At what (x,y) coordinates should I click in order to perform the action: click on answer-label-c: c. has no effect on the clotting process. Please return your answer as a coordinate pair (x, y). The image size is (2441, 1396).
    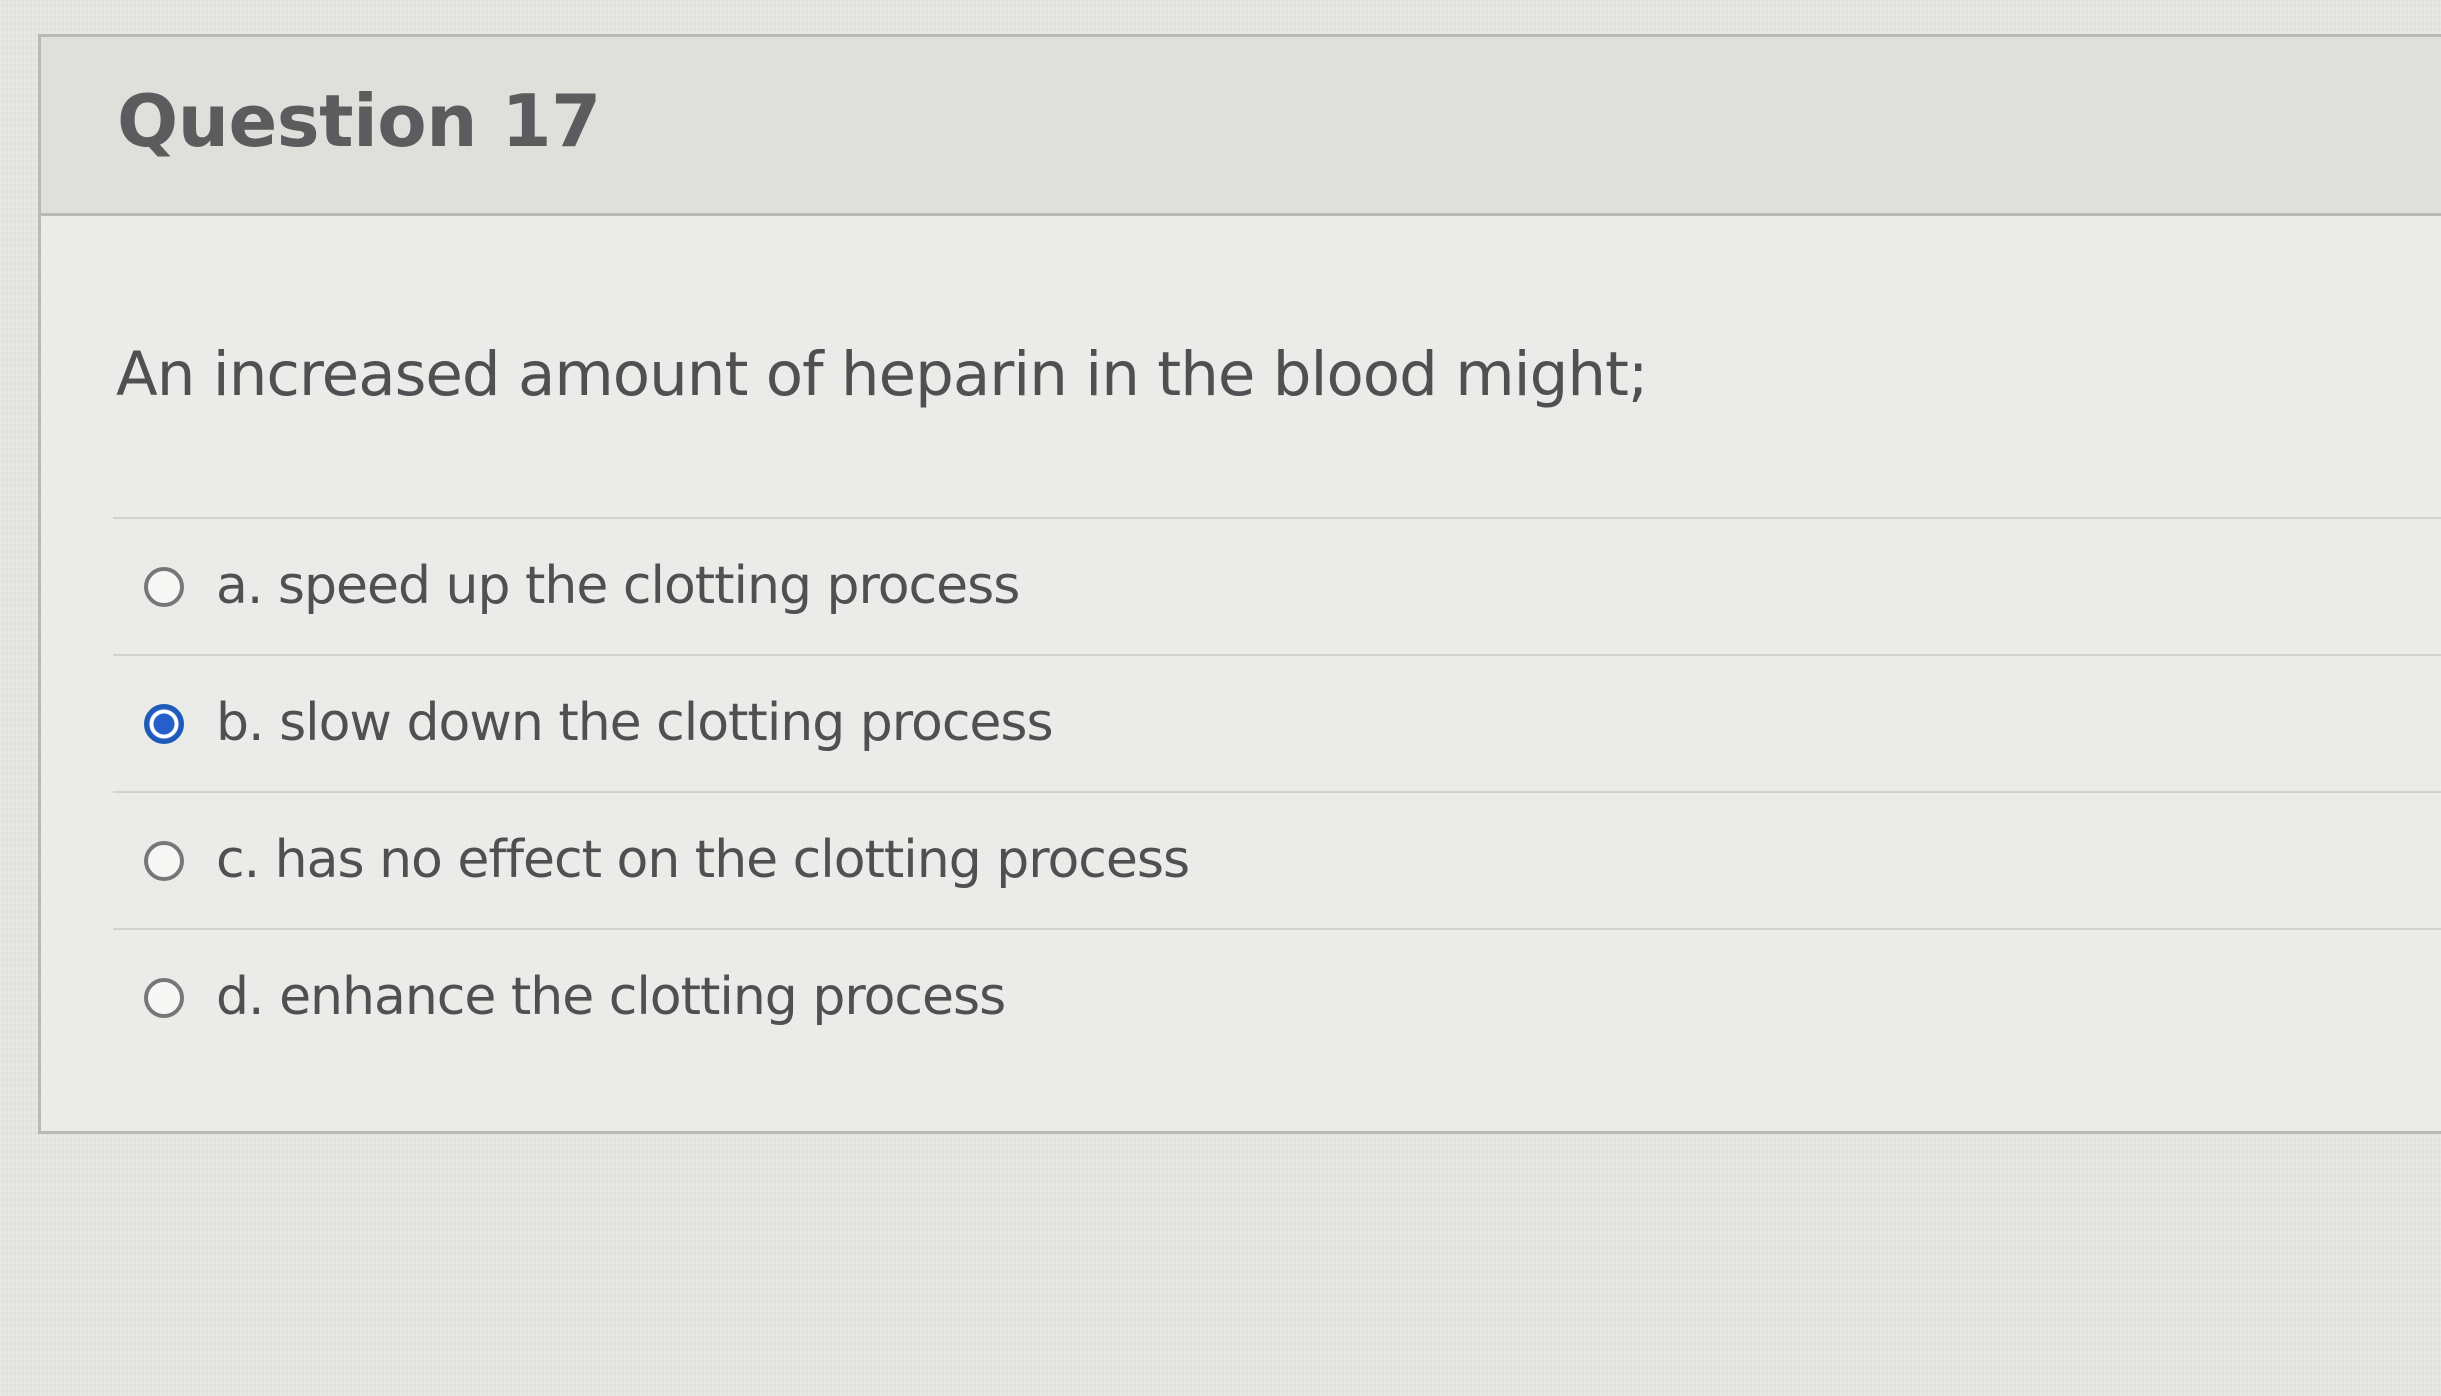
    Looking at the image, I should click on (703, 860).